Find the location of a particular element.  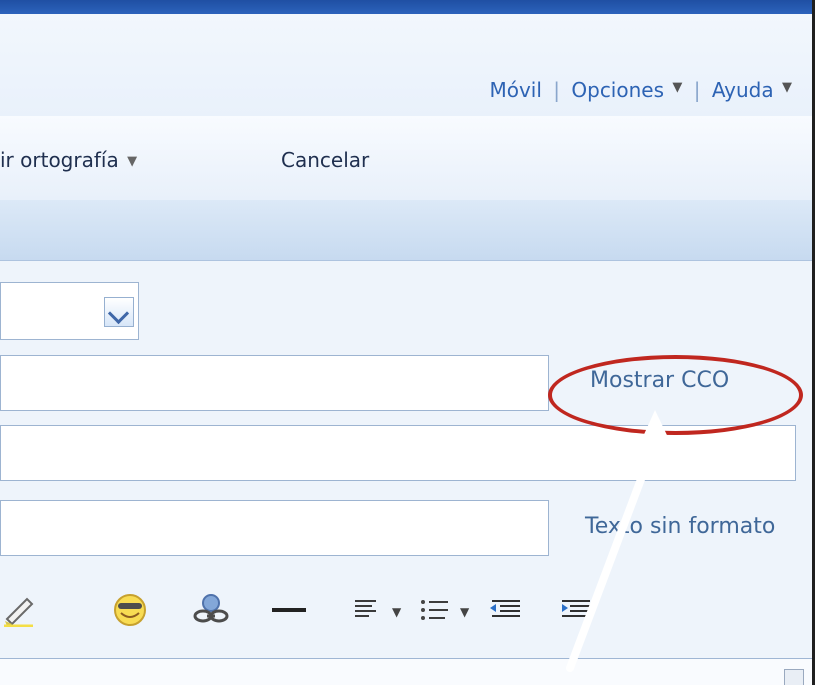

bullets-button is located at coordinates (436, 610).